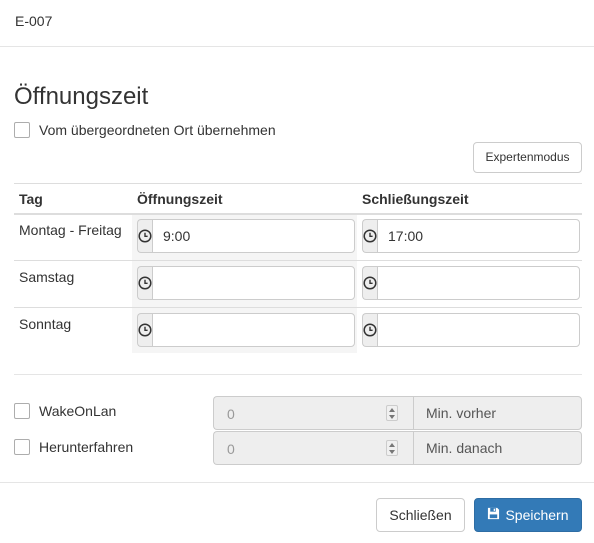 The width and height of the screenshot is (594, 543). What do you see at coordinates (47, 277) in the screenshot?
I see `table-row-day: Samstag` at bounding box center [47, 277].